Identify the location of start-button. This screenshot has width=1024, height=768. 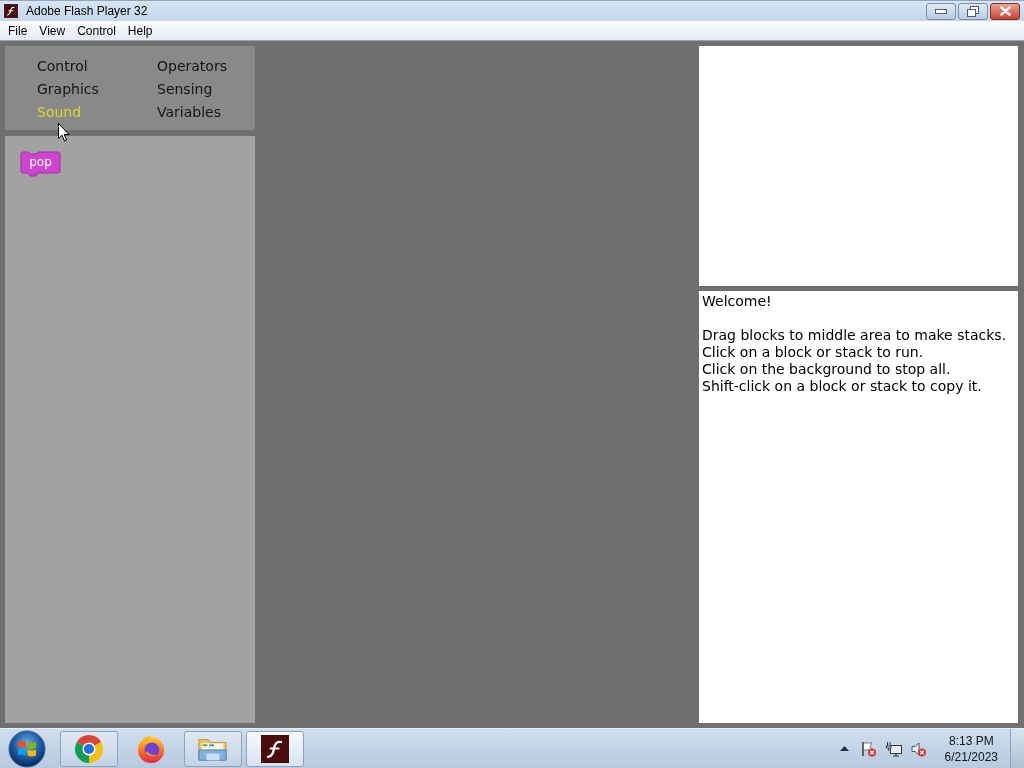
(27, 748).